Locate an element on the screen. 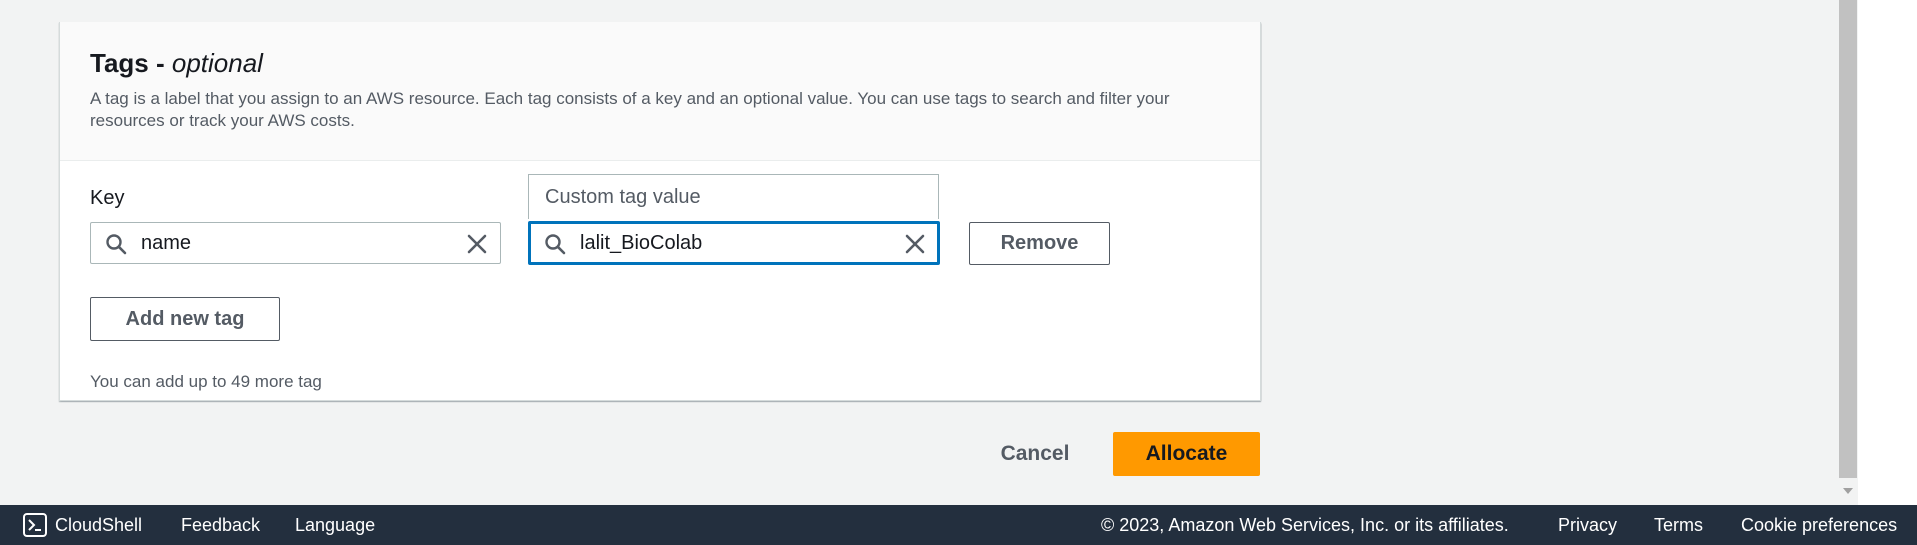 The image size is (1917, 545). tag-key-field is located at coordinates (295, 243).